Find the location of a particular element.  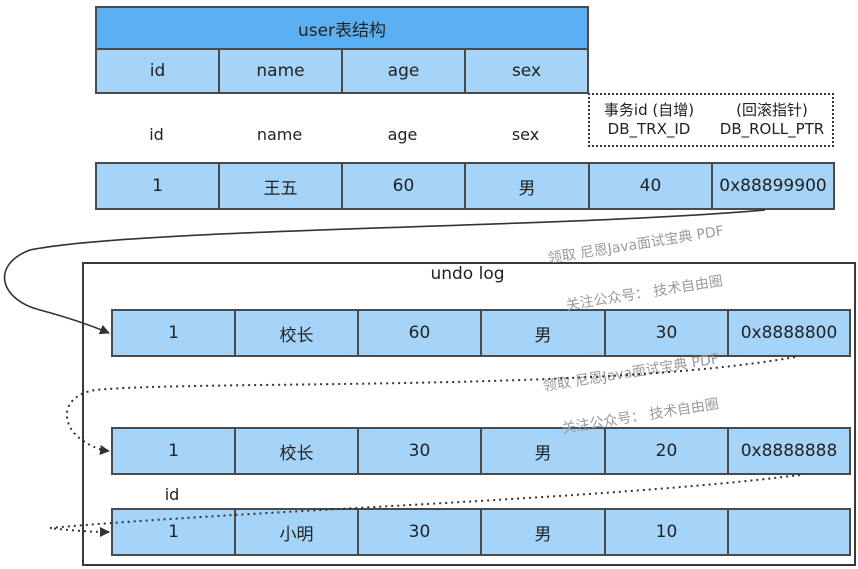

current-row-name: 王五 is located at coordinates (280, 186).